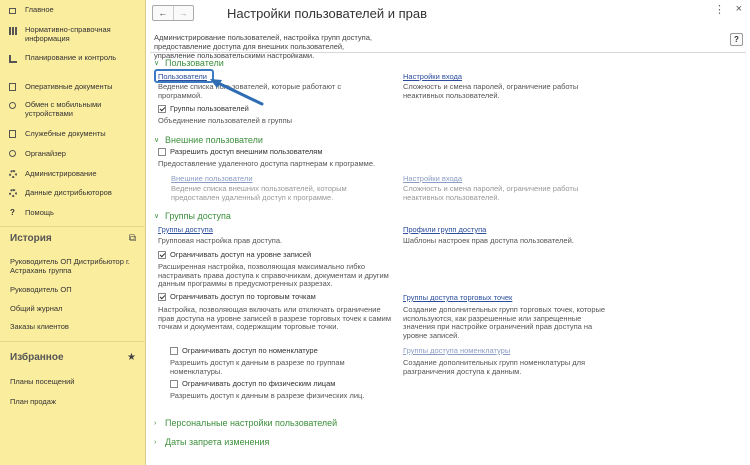  What do you see at coordinates (73, 213) in the screenshot?
I see `sidebar-item-help: ? Помощь` at bounding box center [73, 213].